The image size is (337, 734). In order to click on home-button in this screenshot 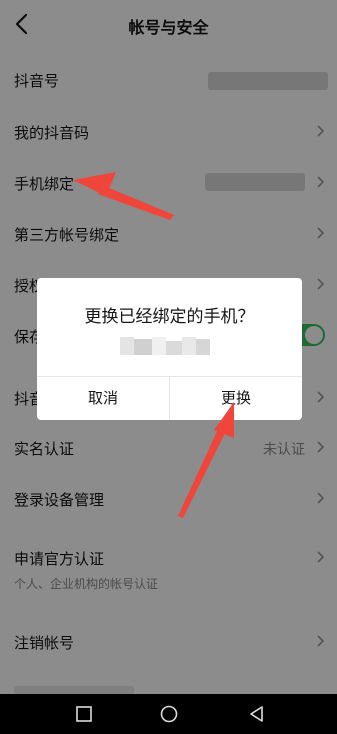, I will do `click(169, 714)`.